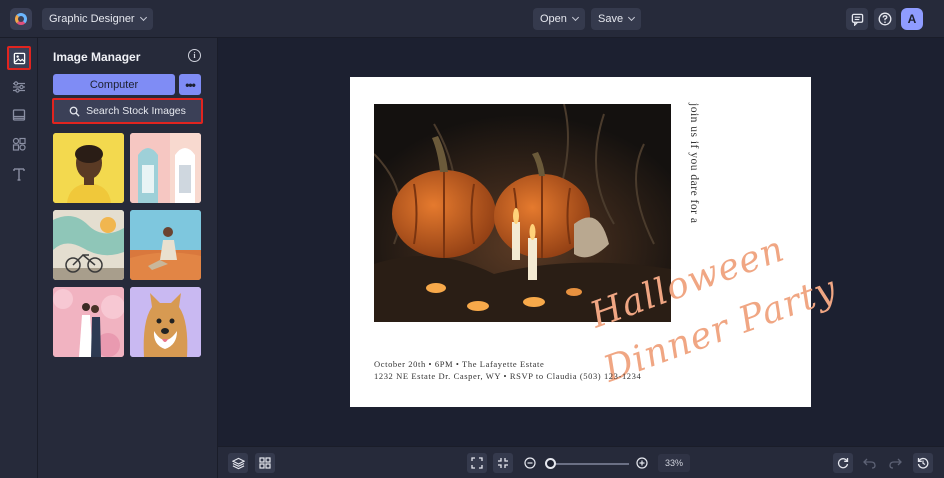 This screenshot has height=478, width=944. Describe the element at coordinates (642, 463) in the screenshot. I see `zoom-in-icon` at that location.